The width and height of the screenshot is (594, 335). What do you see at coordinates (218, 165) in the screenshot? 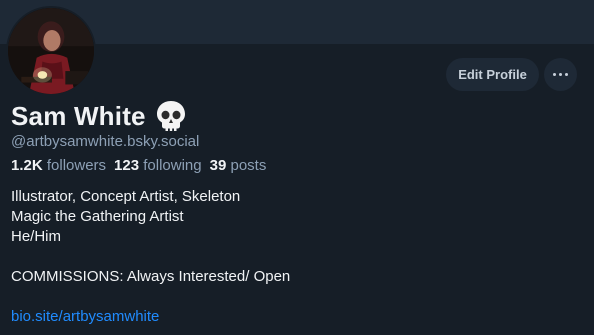
I see `posts-count: 39` at bounding box center [218, 165].